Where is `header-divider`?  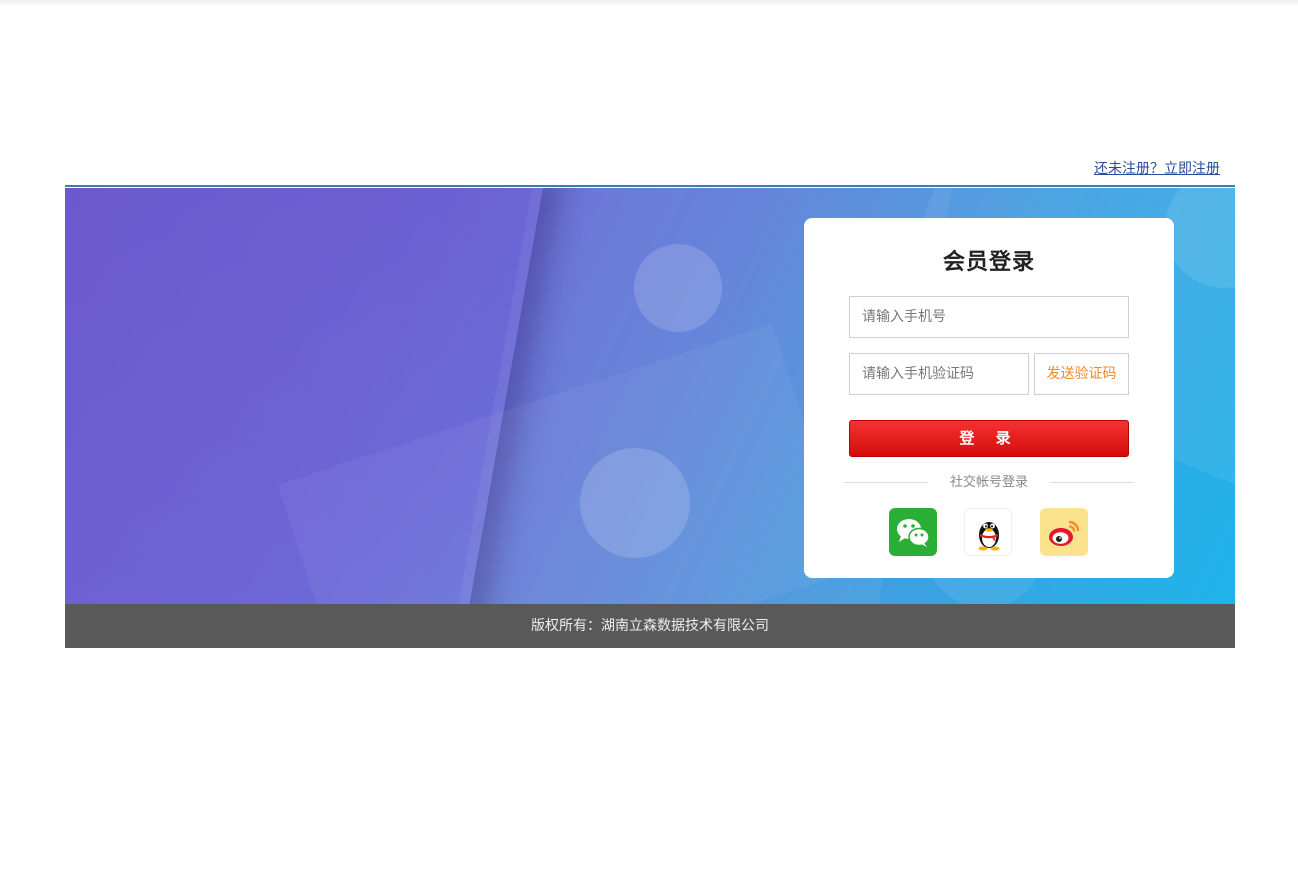 header-divider is located at coordinates (650, 186).